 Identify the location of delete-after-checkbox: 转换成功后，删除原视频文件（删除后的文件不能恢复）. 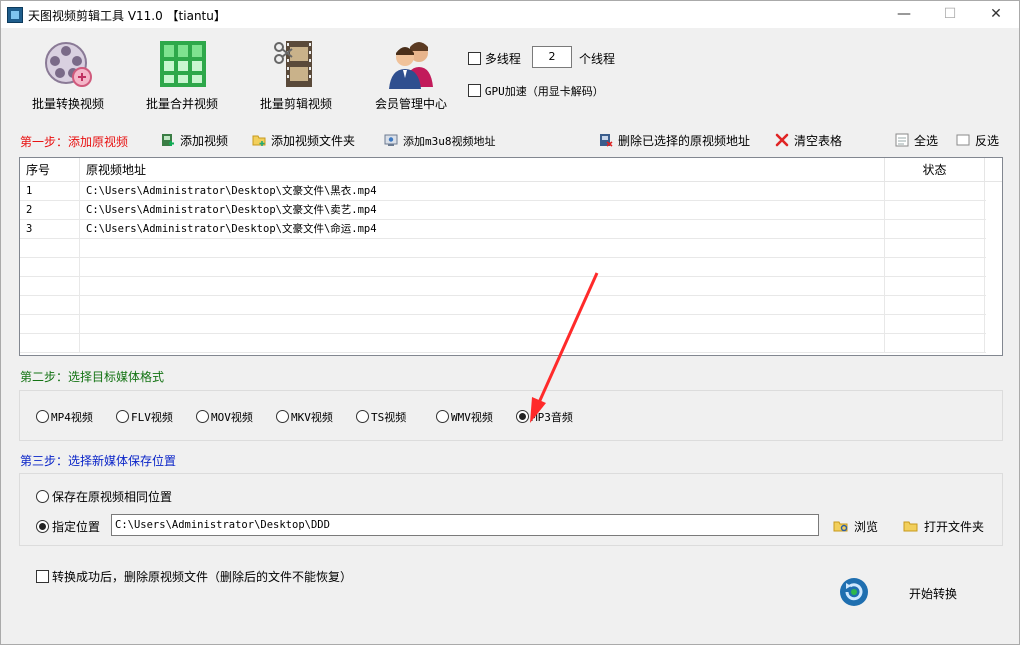
(194, 576).